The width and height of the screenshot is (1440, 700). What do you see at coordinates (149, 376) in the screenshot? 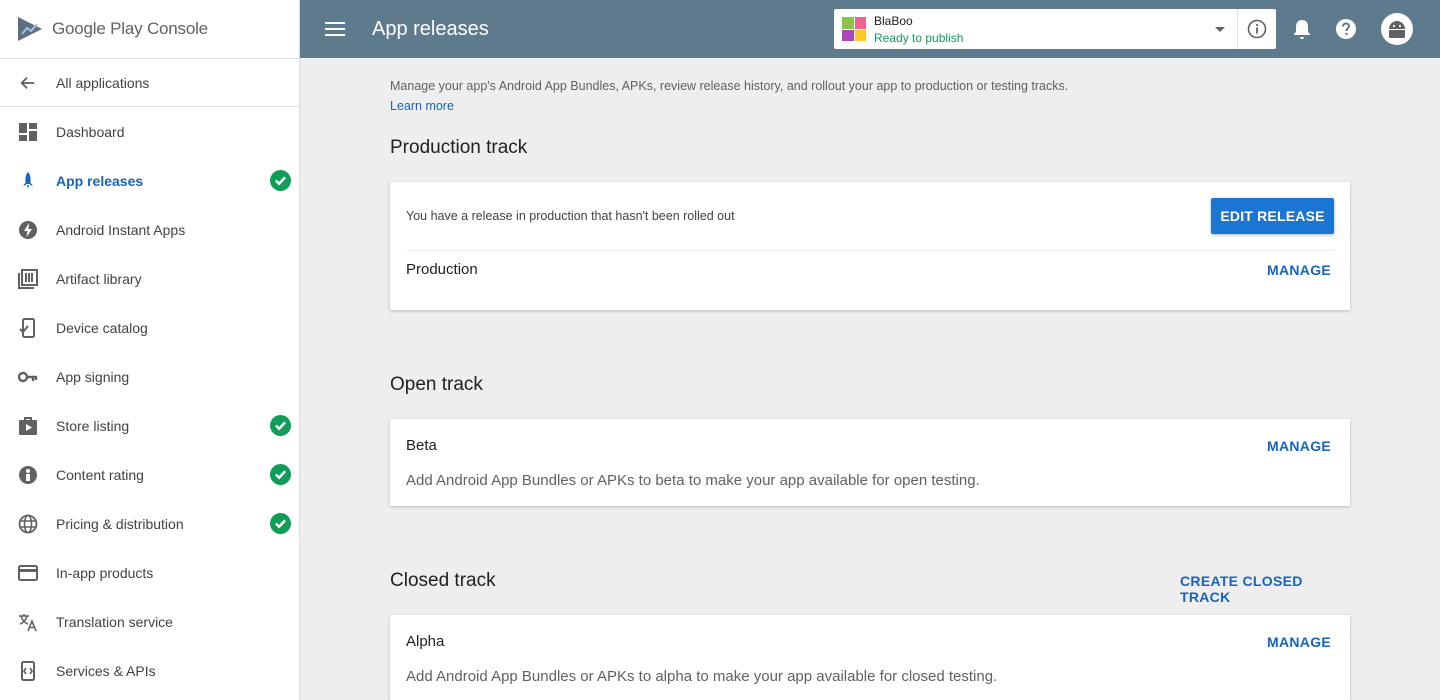
I see `sidebar-item-app-signing: App signing` at bounding box center [149, 376].